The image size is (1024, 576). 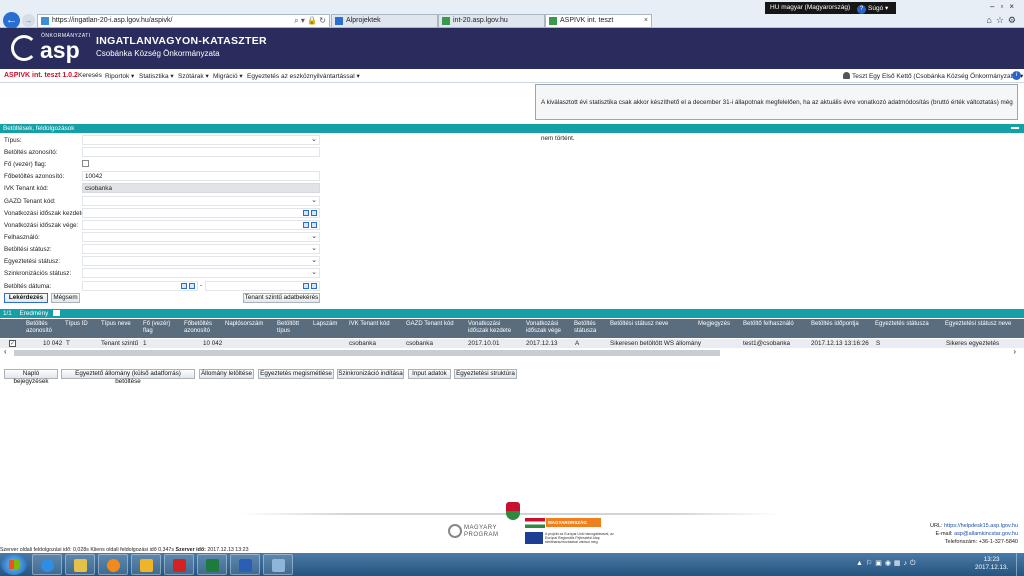 What do you see at coordinates (281, 298) in the screenshot?
I see `tenant-request-button: Tenant szintű adatbekérés` at bounding box center [281, 298].